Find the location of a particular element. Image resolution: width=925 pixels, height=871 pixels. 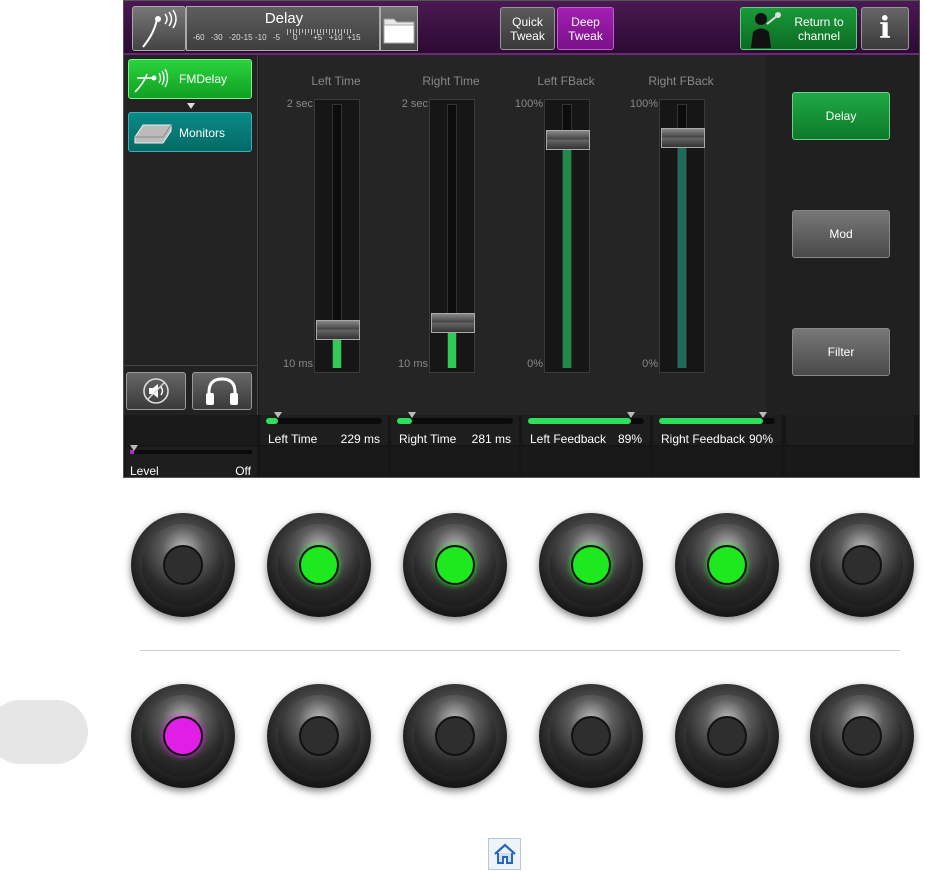

param-label: Right Feedback is located at coordinates (703, 439).